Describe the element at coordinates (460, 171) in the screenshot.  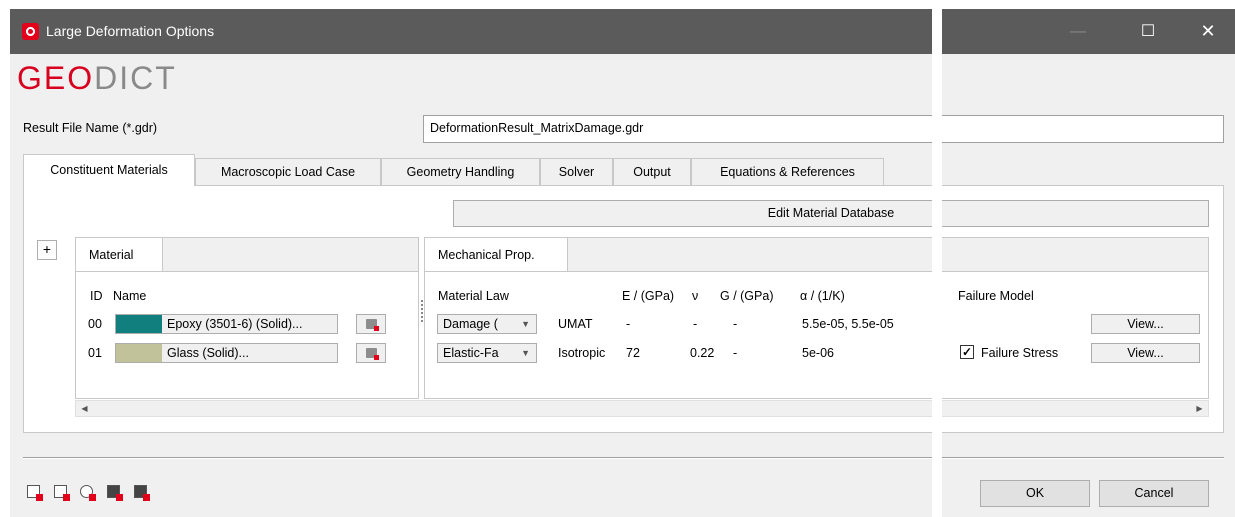
I see `tab-geometry-handling: Geometry Handling` at that location.